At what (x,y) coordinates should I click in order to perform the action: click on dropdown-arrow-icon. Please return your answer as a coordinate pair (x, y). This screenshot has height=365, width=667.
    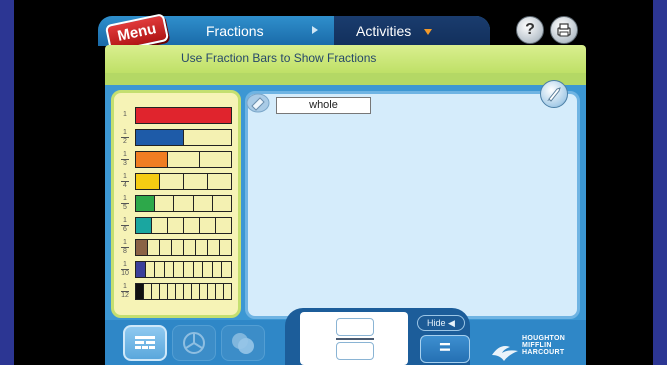
    Looking at the image, I should click on (428, 32).